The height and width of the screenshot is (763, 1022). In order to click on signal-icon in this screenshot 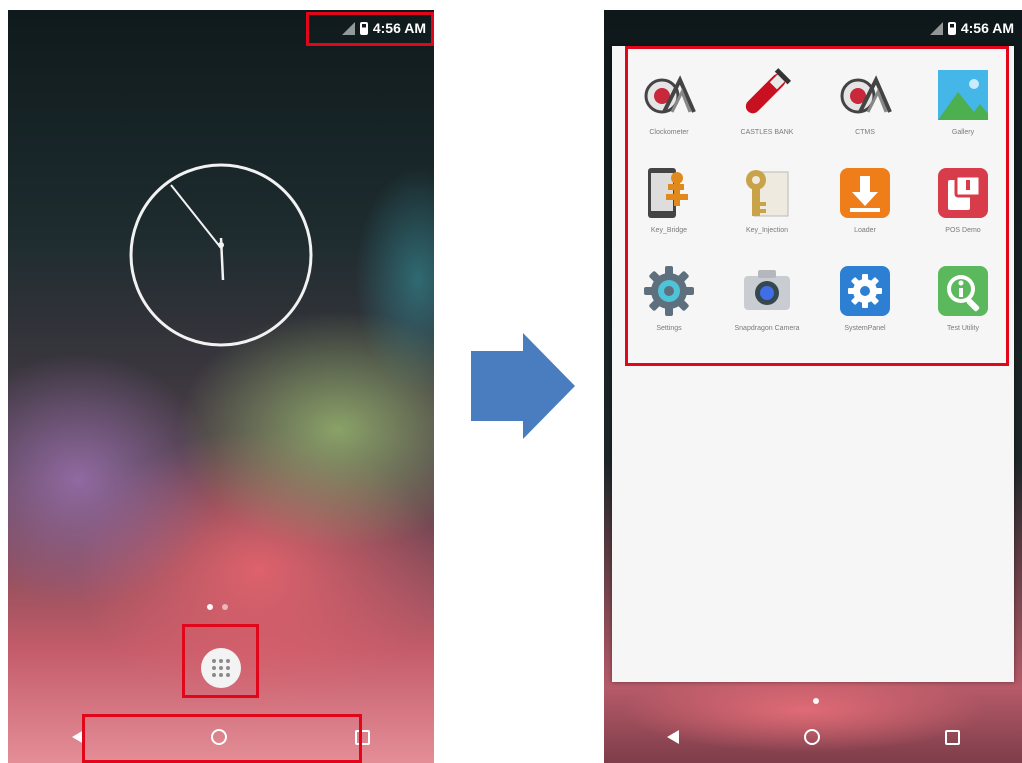, I will do `click(936, 28)`.